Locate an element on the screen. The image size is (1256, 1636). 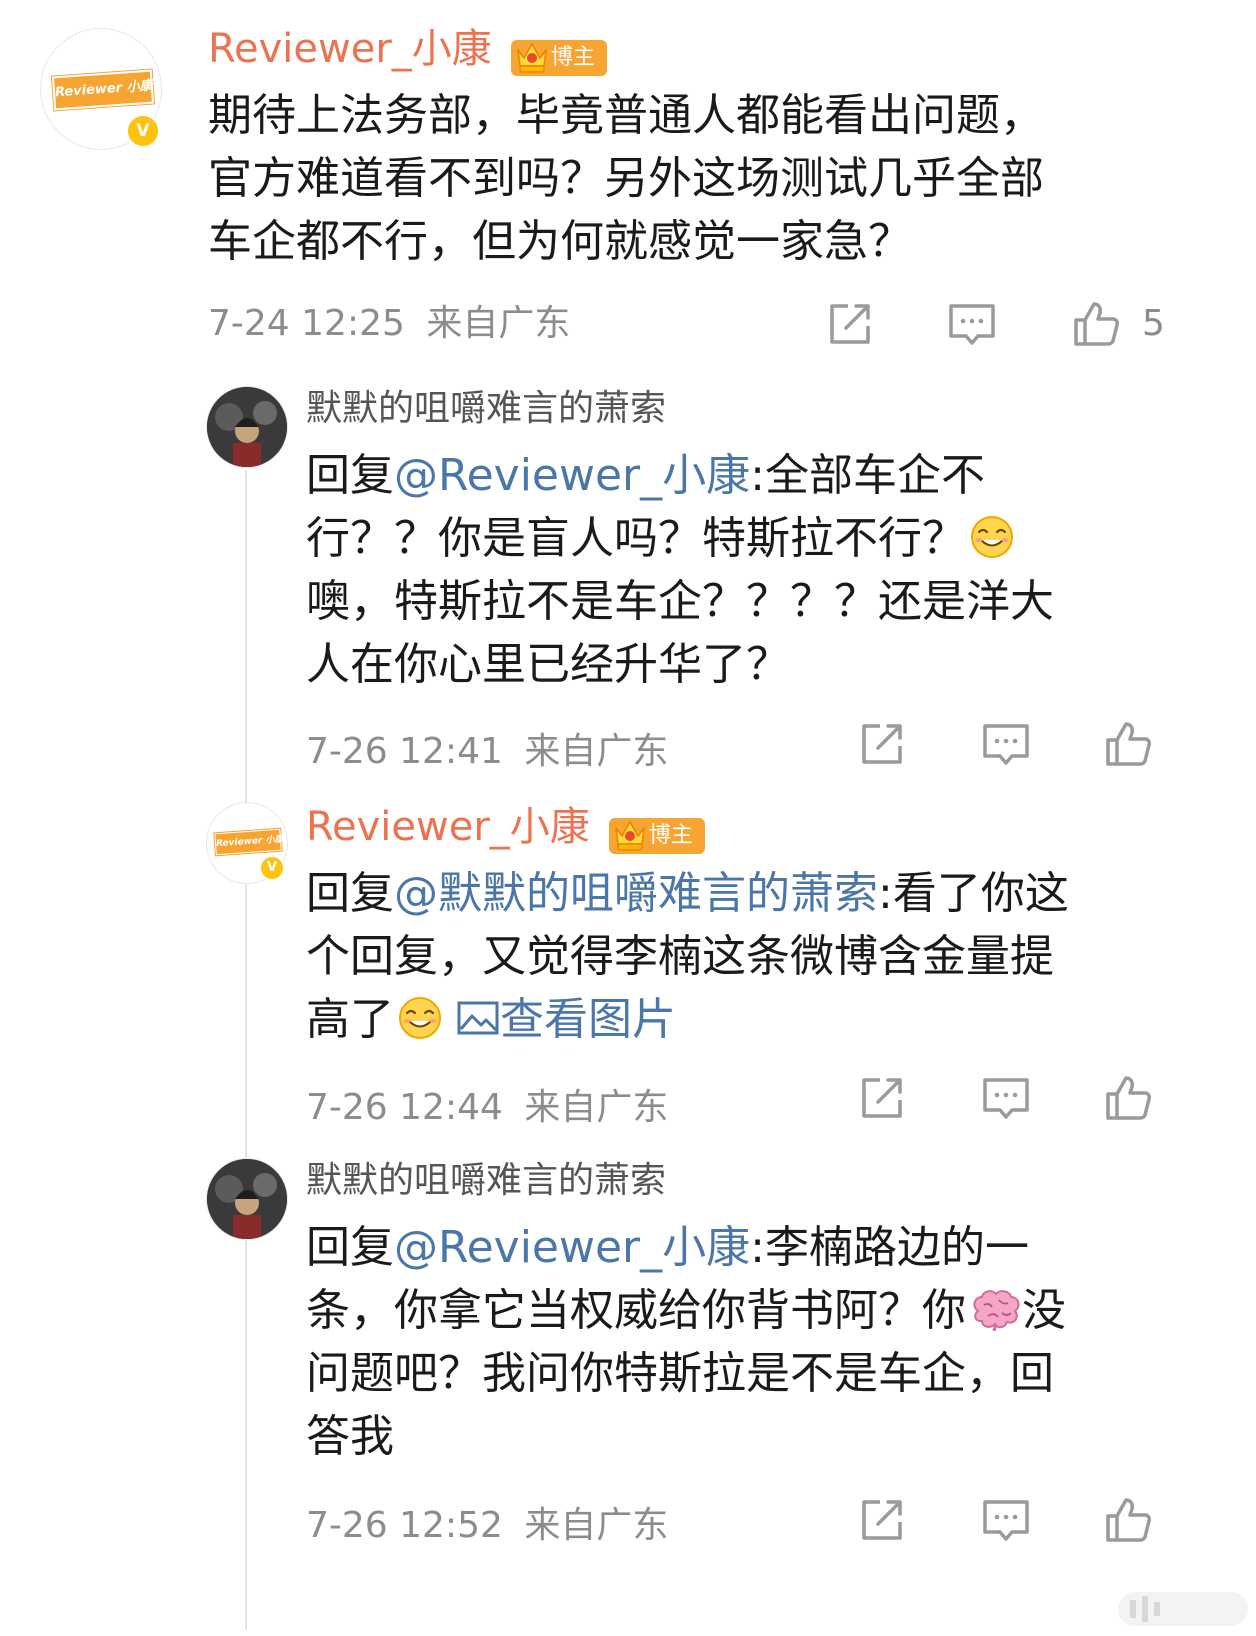
reply-line: 噢，特斯拉不是车企？？？？还是洋大 is located at coordinates (680, 601).